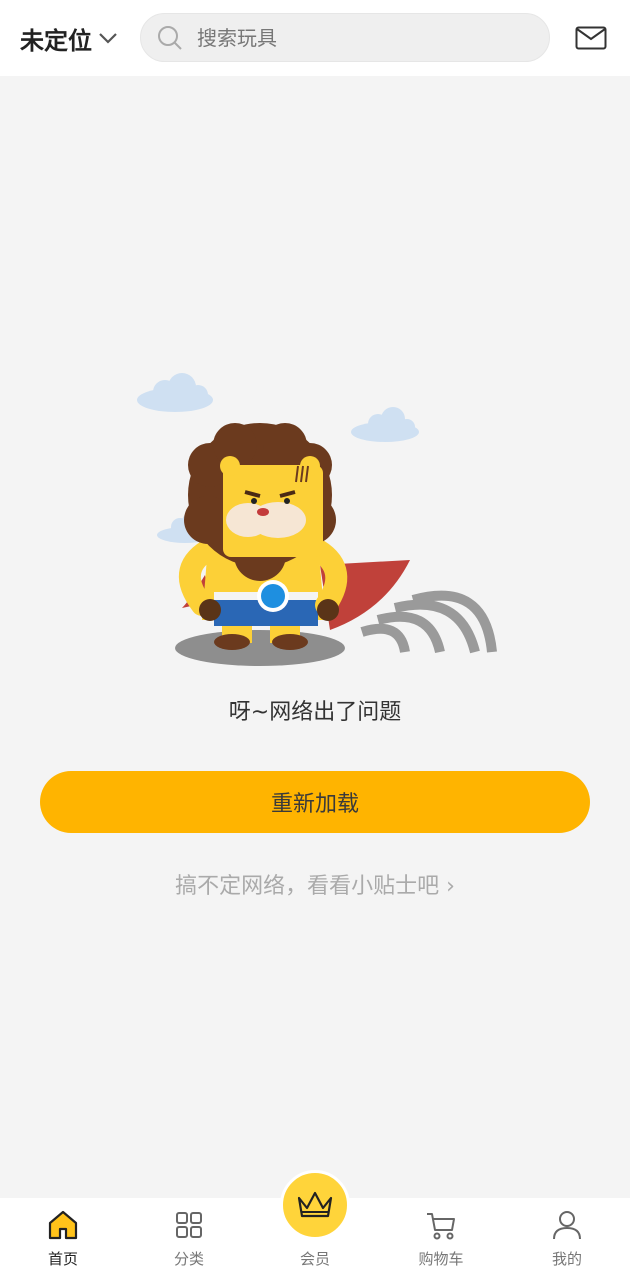 The width and height of the screenshot is (630, 1280). I want to click on grid-icon, so click(189, 1225).